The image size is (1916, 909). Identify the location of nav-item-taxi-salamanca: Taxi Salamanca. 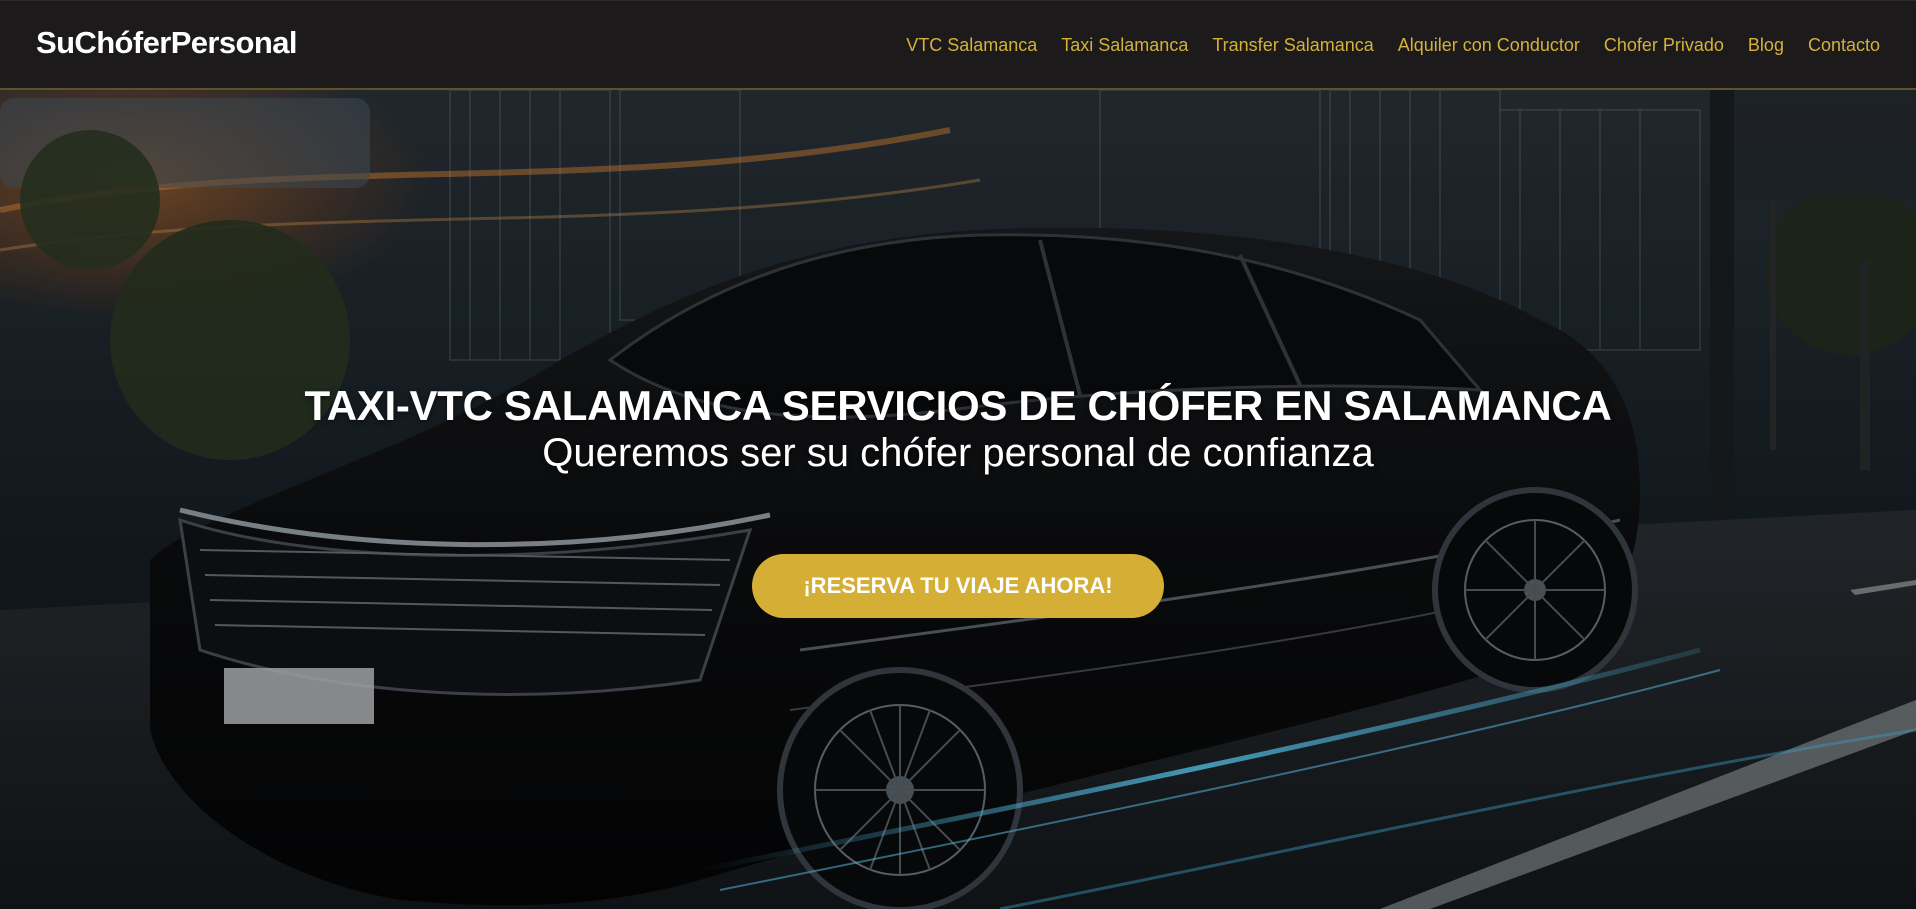
(1124, 45).